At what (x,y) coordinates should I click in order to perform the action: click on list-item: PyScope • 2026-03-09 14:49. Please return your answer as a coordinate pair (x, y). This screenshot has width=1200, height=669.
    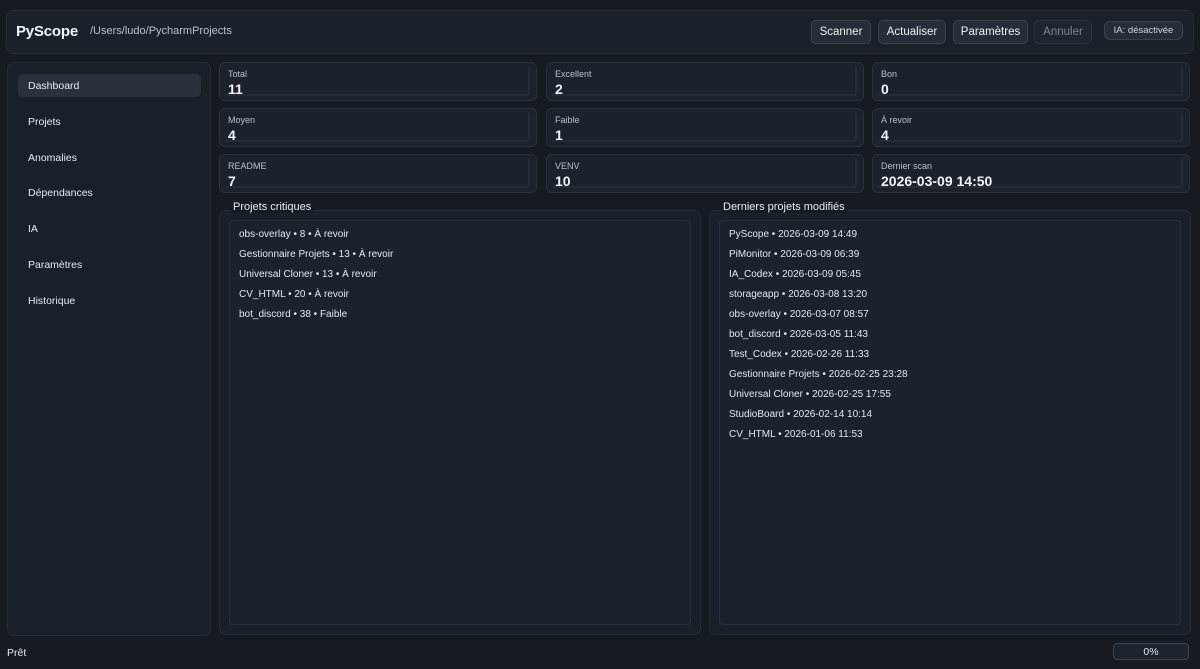
    Looking at the image, I should click on (793, 234).